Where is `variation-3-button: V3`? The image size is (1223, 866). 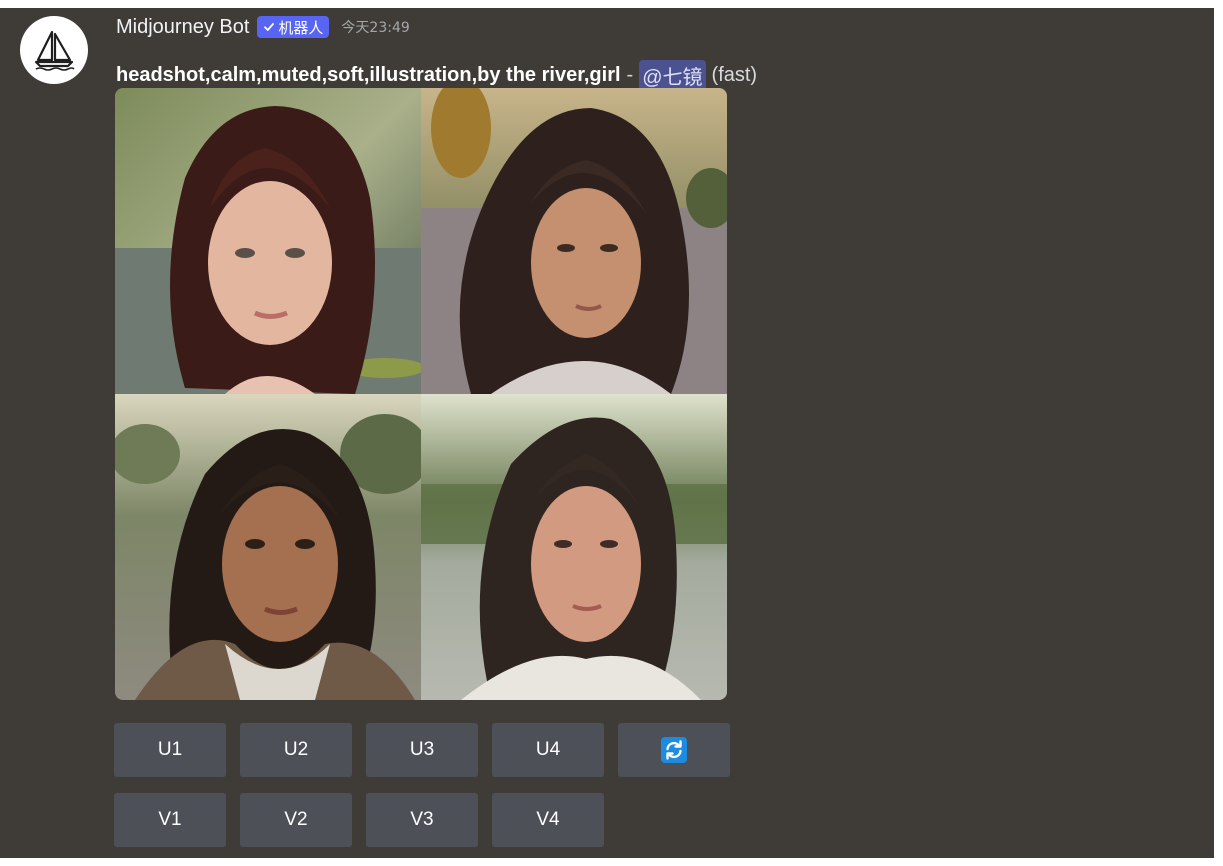 variation-3-button: V3 is located at coordinates (422, 820).